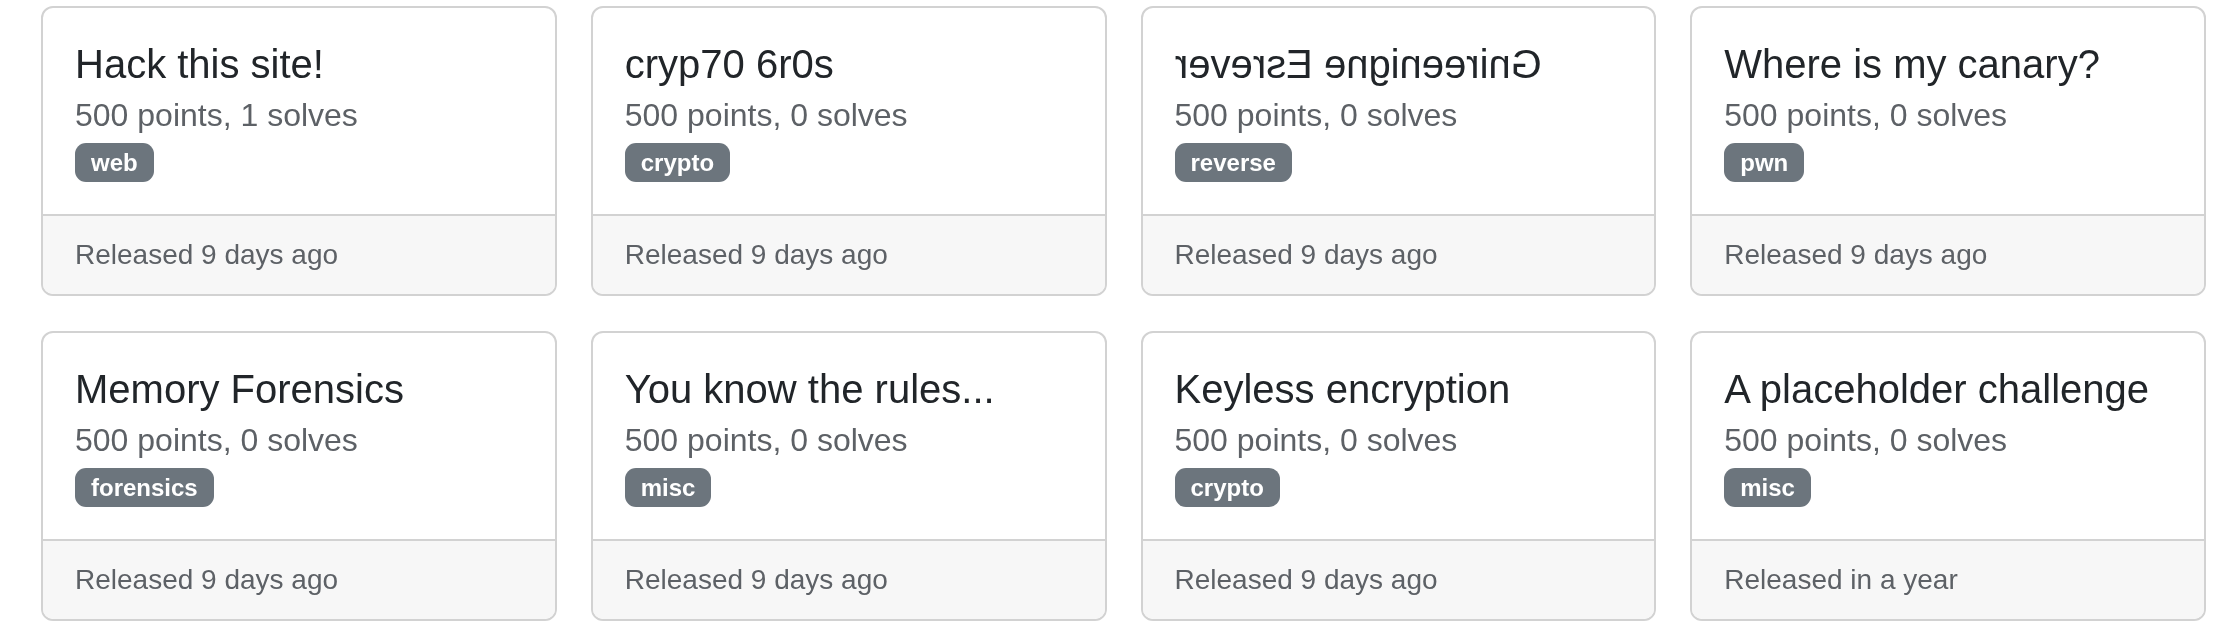 The width and height of the screenshot is (2236, 640). I want to click on challenge-card: Gnireenigne Esrever 500 points, 0 solves reverse Released 9 days ago, so click(1398, 151).